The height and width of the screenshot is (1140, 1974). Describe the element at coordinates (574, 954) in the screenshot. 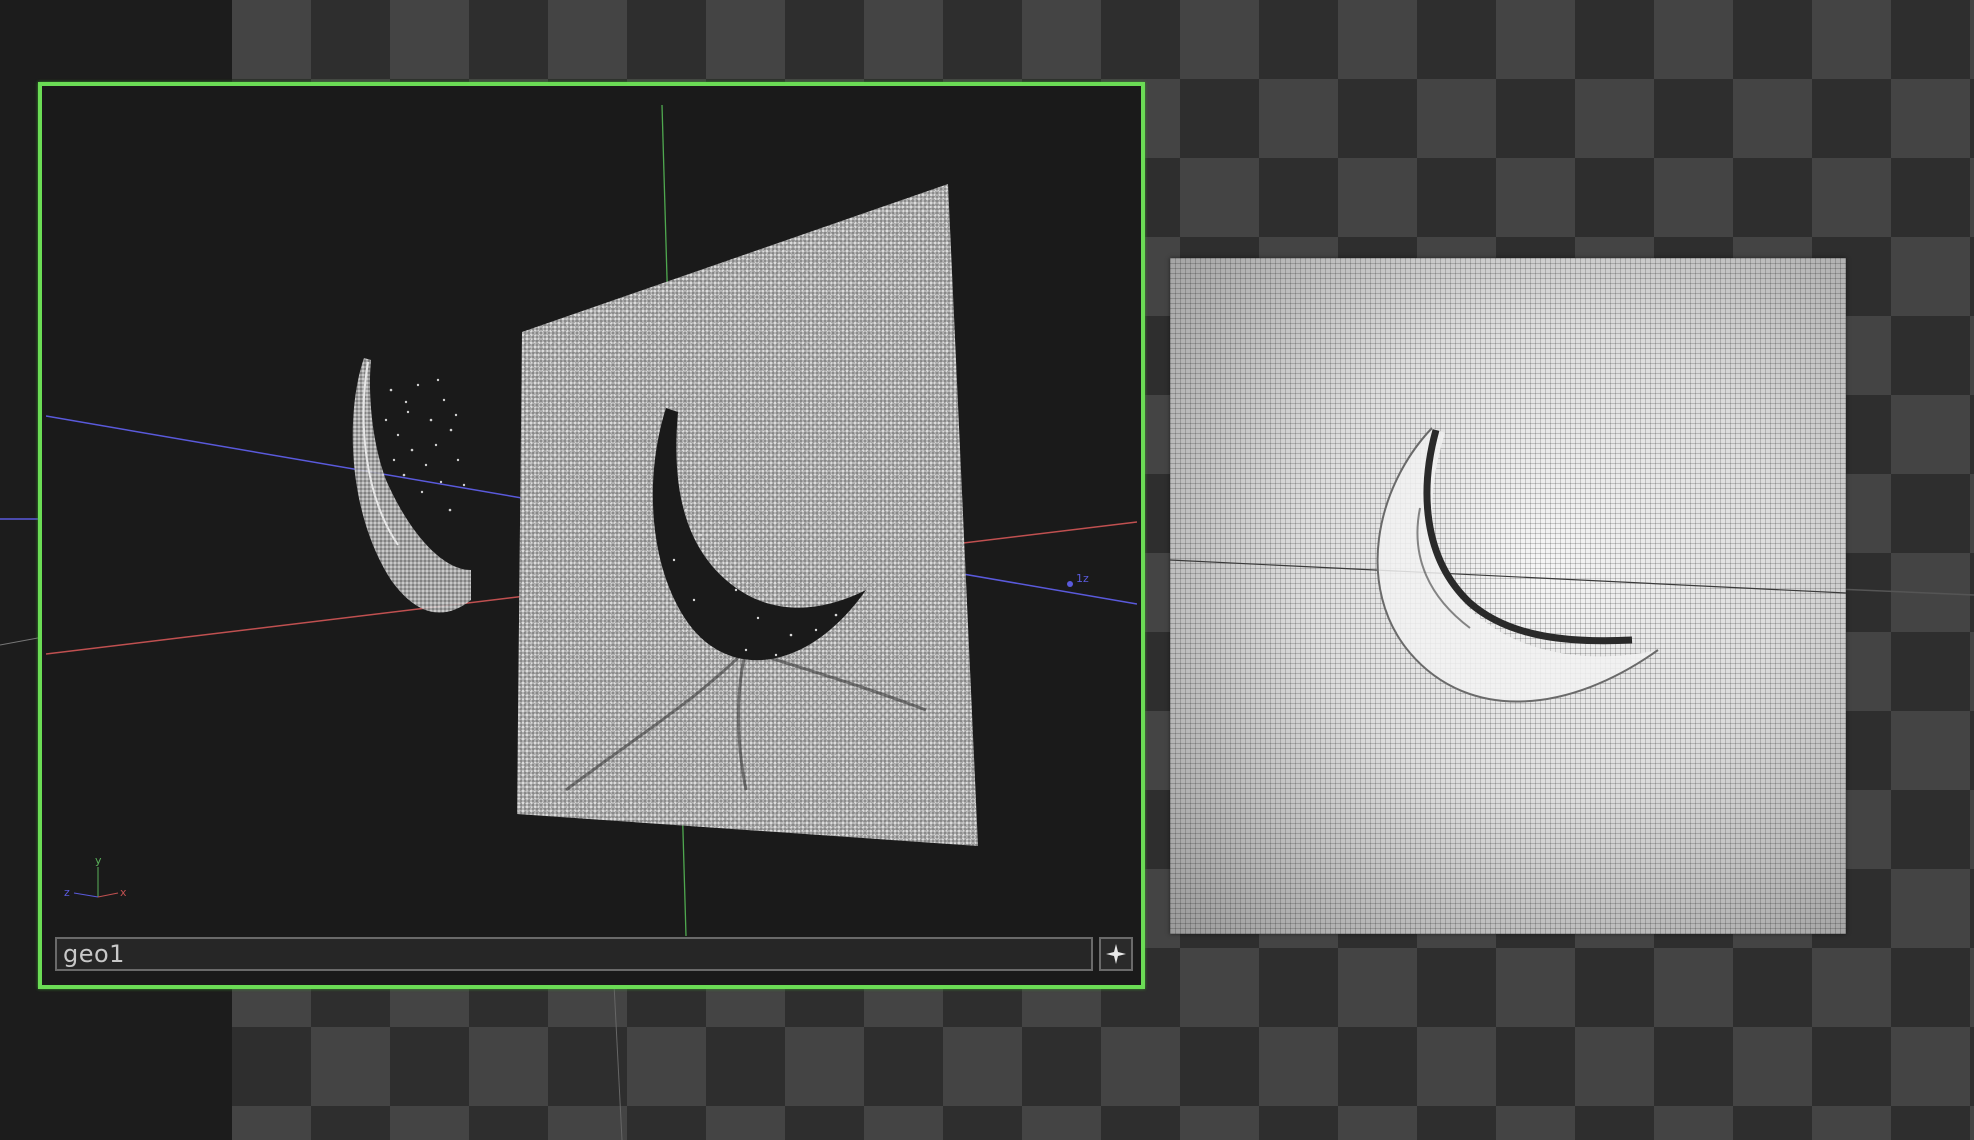

I see `node-name-field: geo1` at that location.